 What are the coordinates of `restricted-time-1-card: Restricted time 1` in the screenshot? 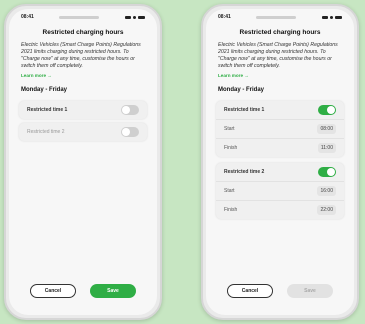 It's located at (83, 110).